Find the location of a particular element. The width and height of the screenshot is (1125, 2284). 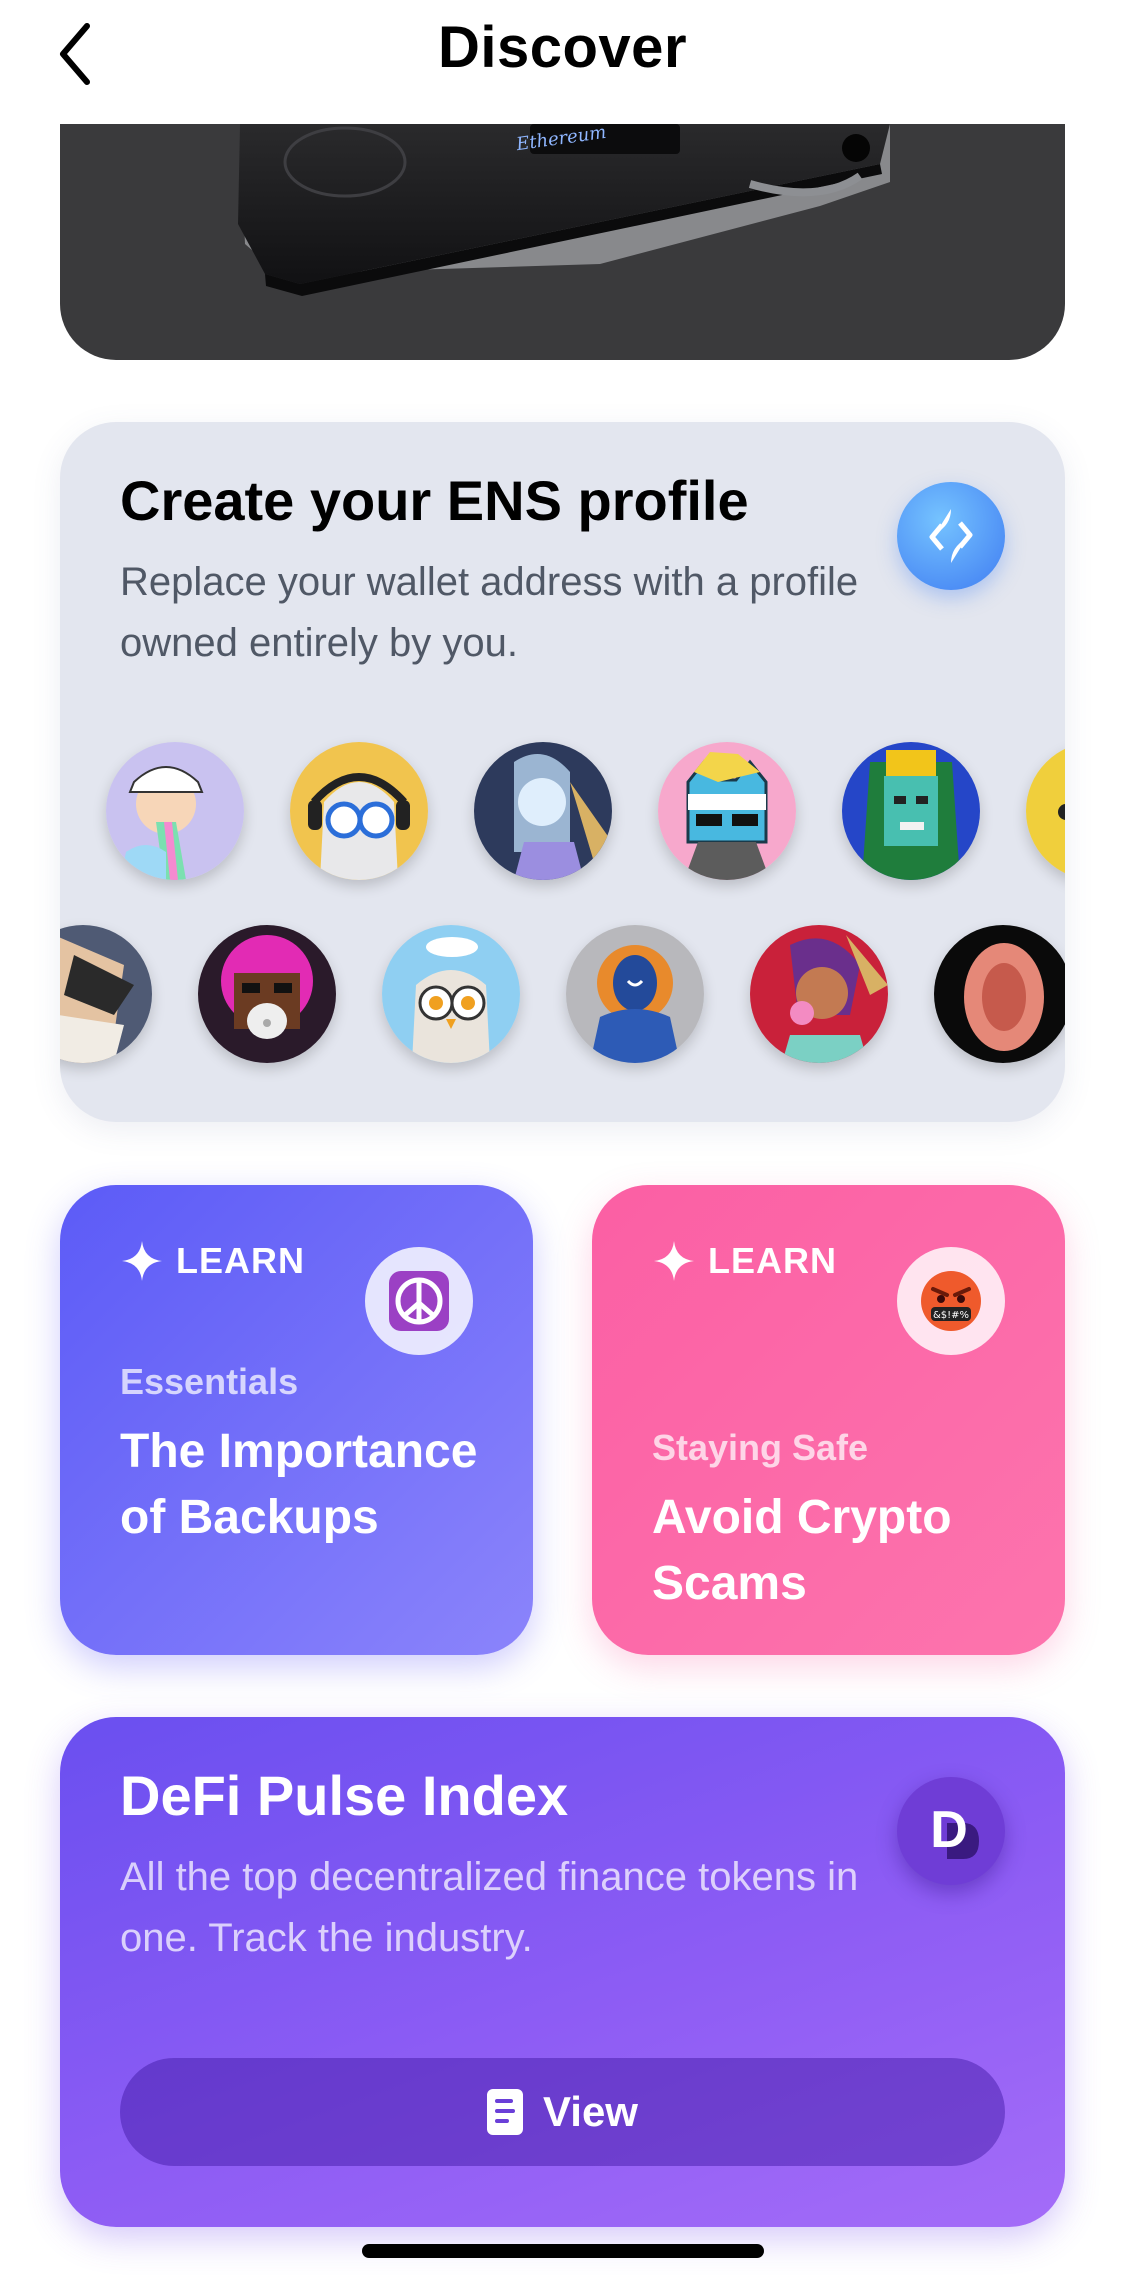

ens-logo-icon is located at coordinates (951, 536).